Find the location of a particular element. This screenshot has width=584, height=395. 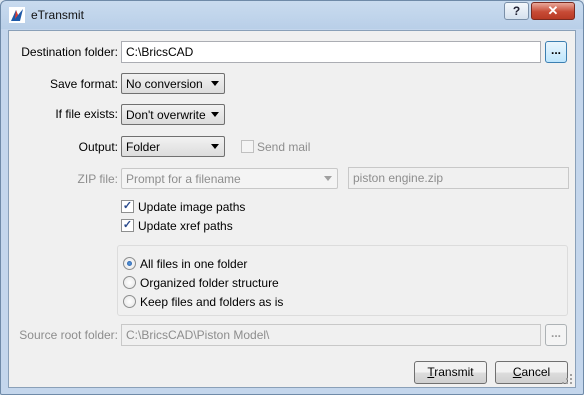

title-bar: eTransmit ? ✕ is located at coordinates (292, 16).